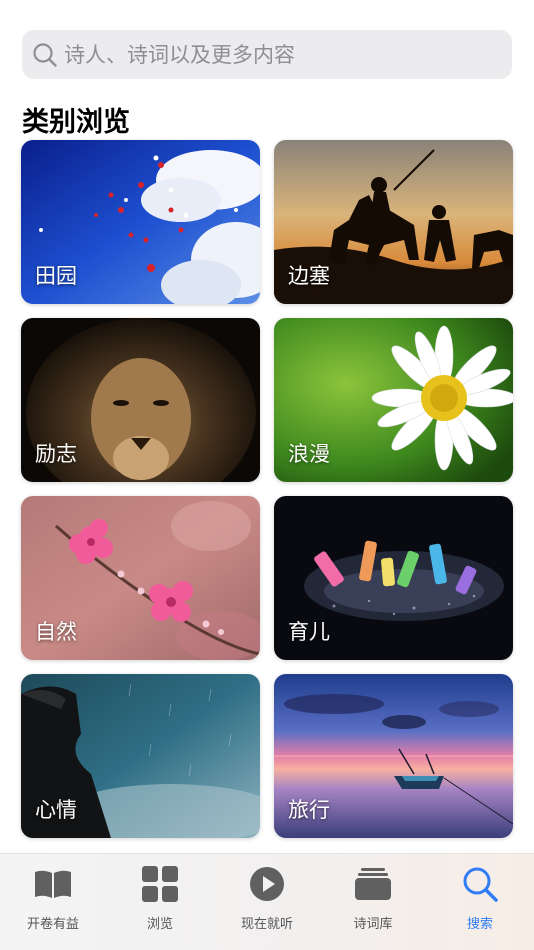 The height and width of the screenshot is (950, 534). I want to click on category-card-nature: 自然, so click(140, 578).